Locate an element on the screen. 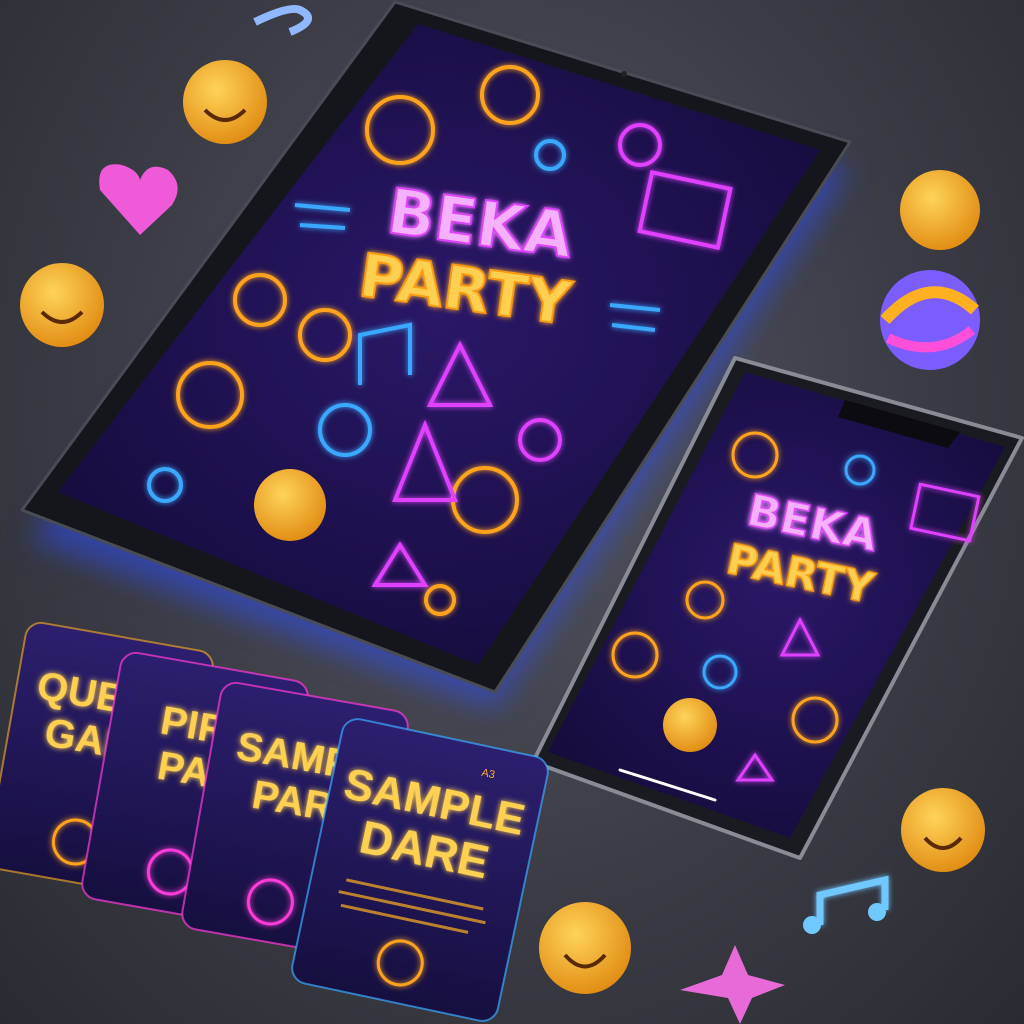 The height and width of the screenshot is (1024, 1024). swirl-ball is located at coordinates (930, 320).